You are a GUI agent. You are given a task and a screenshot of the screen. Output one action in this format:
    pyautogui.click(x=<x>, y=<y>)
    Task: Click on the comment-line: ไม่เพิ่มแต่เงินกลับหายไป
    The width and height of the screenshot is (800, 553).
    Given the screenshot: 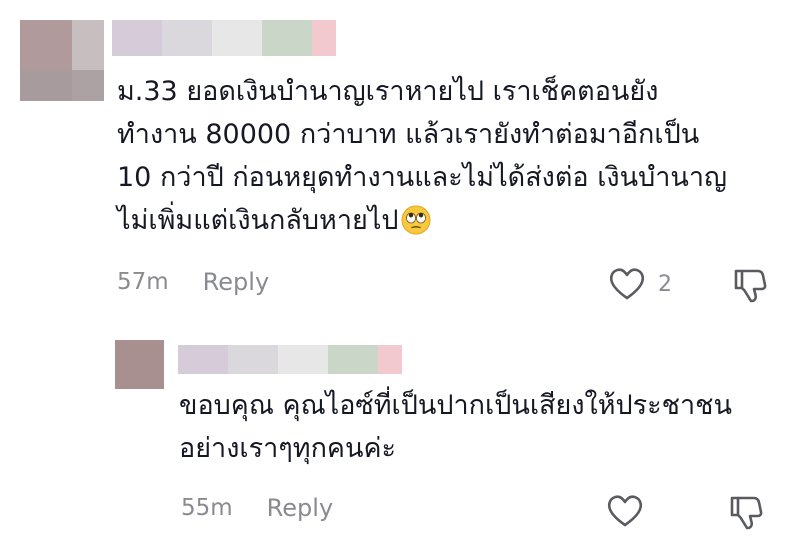 What is the action you would take?
    pyautogui.click(x=422, y=220)
    